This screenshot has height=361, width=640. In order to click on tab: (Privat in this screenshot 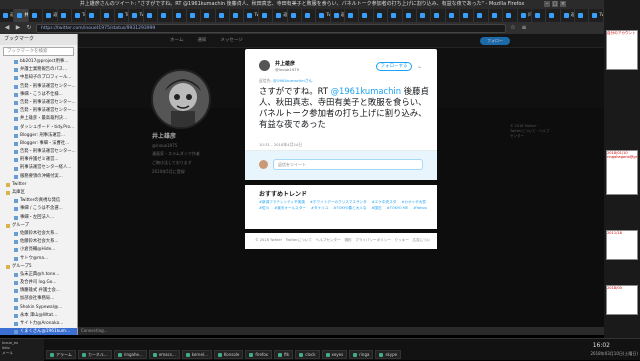, I will do `click(525, 15)`.